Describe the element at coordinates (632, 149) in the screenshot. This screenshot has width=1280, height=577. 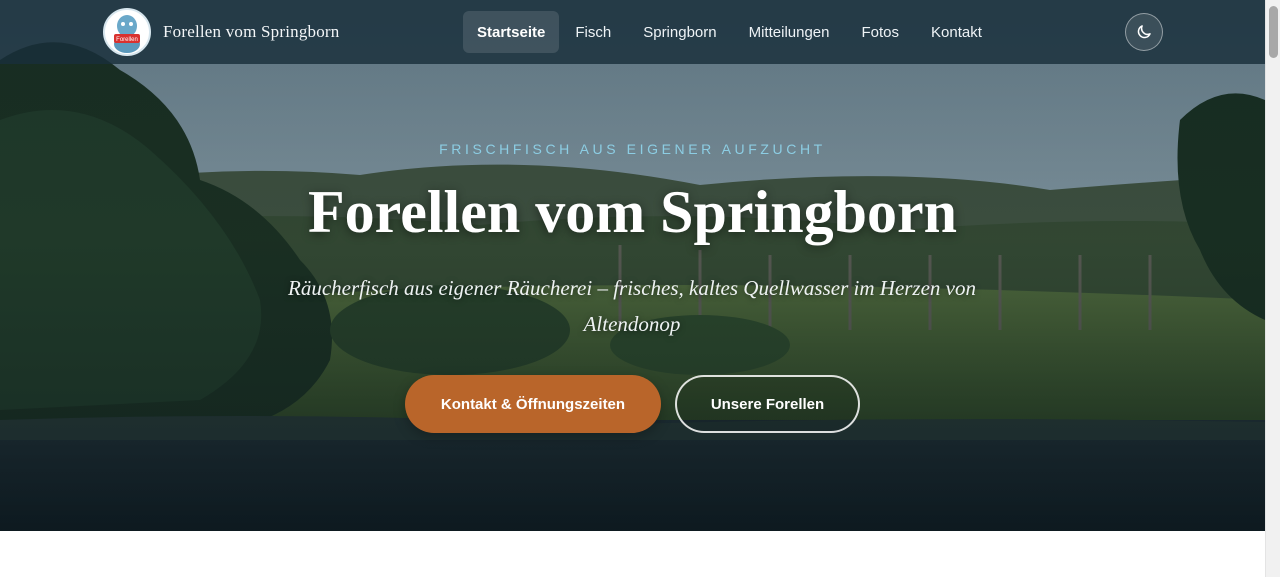
I see `hero-eyebrow: FRISCHFISCH AUS EIGENER AUFZUCHT` at that location.